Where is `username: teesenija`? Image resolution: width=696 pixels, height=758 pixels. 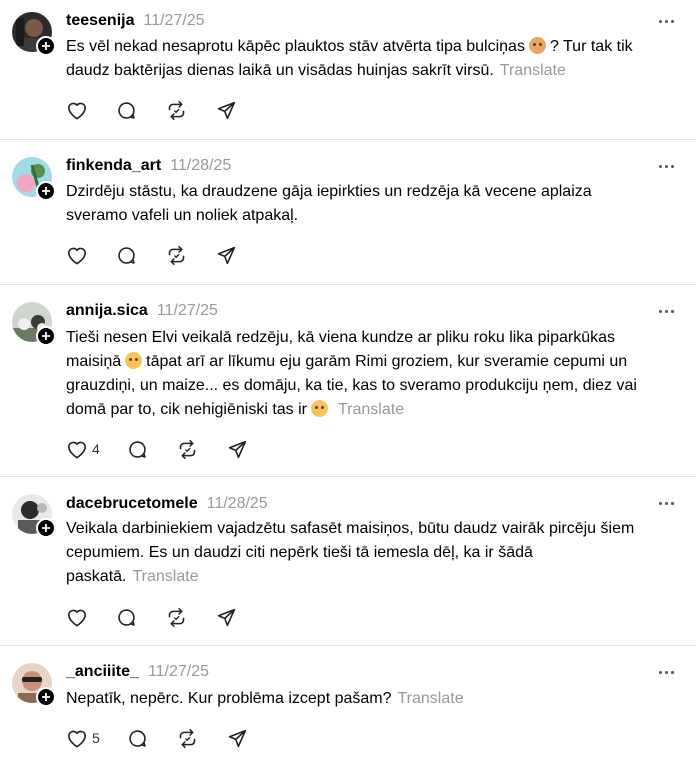 username: teesenija is located at coordinates (100, 21).